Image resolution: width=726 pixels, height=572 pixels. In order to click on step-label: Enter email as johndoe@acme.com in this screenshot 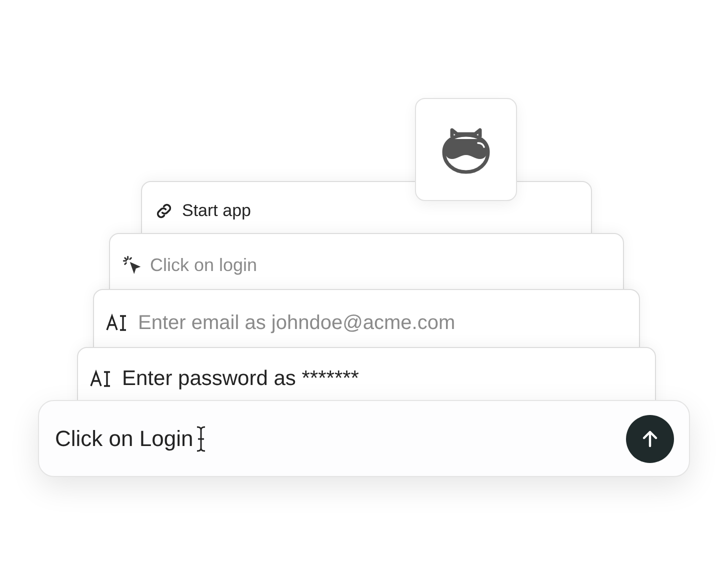, I will do `click(297, 323)`.